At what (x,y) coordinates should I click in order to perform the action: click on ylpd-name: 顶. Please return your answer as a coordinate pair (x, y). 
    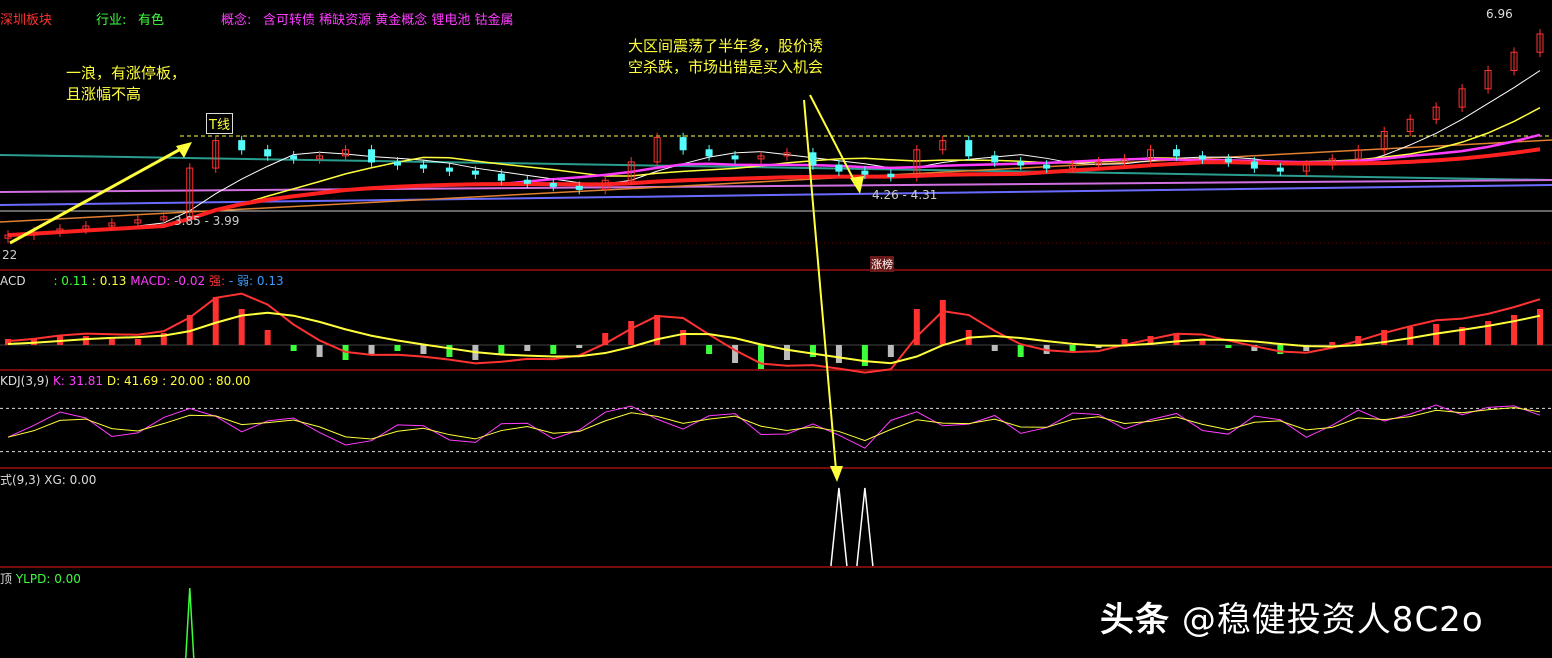
    Looking at the image, I should click on (6, 579).